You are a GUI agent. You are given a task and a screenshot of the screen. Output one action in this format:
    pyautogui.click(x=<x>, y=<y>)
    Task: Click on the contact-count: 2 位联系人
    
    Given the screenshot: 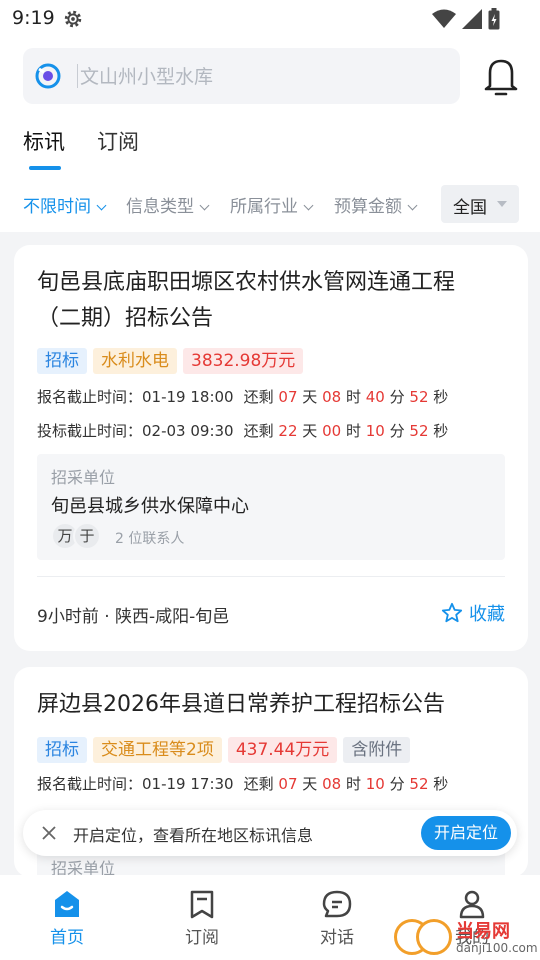 What is the action you would take?
    pyautogui.click(x=150, y=539)
    